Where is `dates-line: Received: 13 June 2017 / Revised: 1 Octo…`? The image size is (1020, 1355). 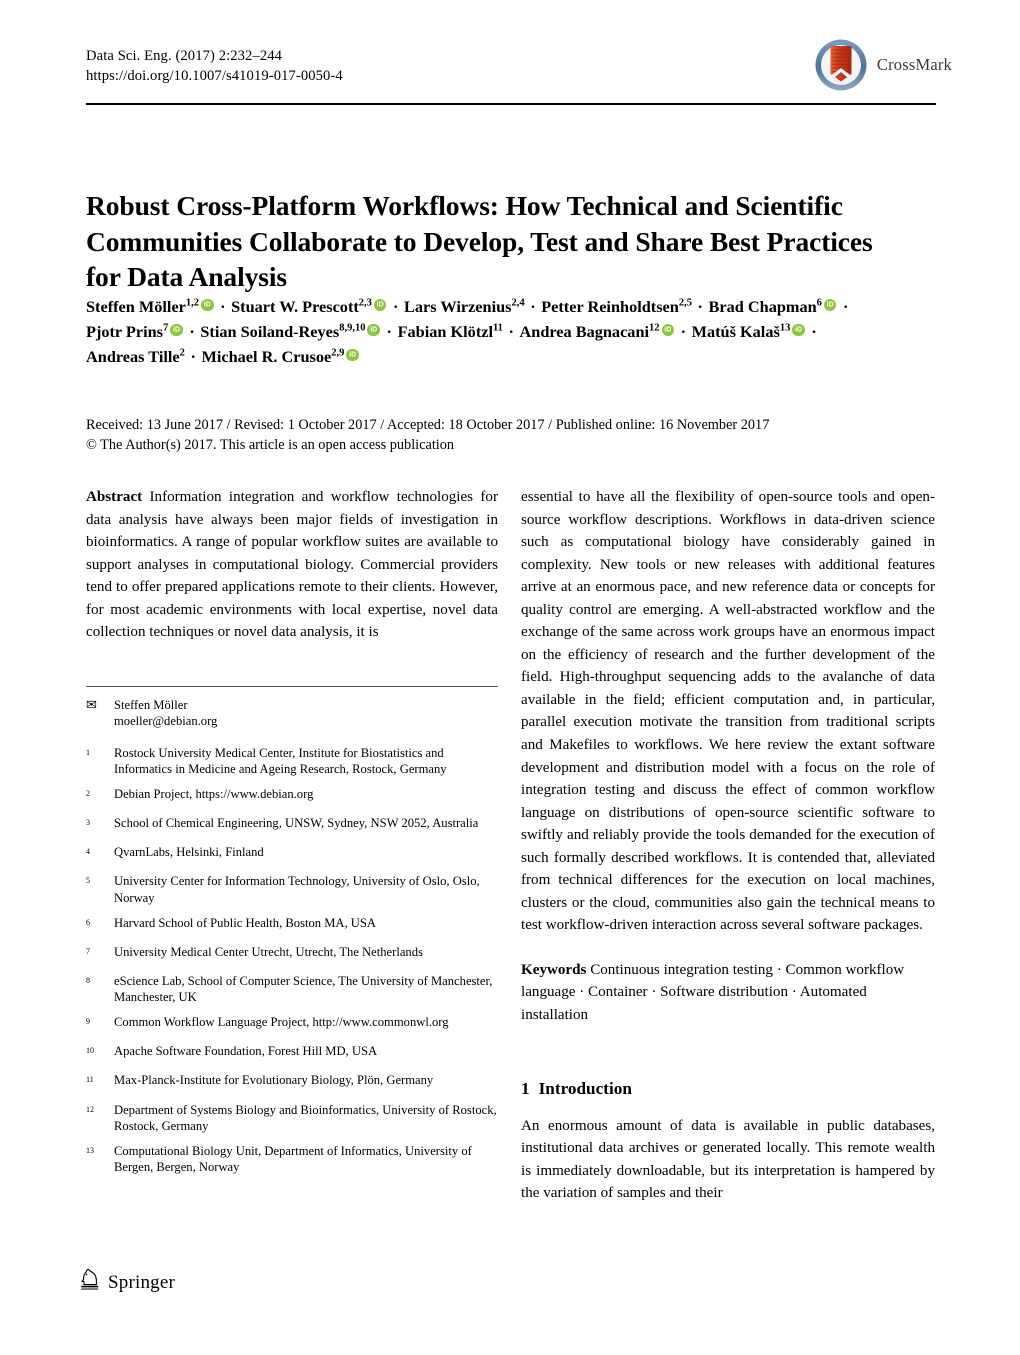
dates-line: Received: 13 June 2017 / Revised: 1 Octo… is located at coordinates (428, 425).